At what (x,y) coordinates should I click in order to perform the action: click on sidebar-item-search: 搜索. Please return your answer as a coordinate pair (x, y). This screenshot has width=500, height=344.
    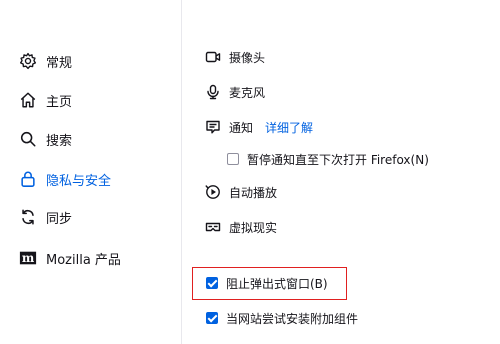
    Looking at the image, I should click on (45, 139).